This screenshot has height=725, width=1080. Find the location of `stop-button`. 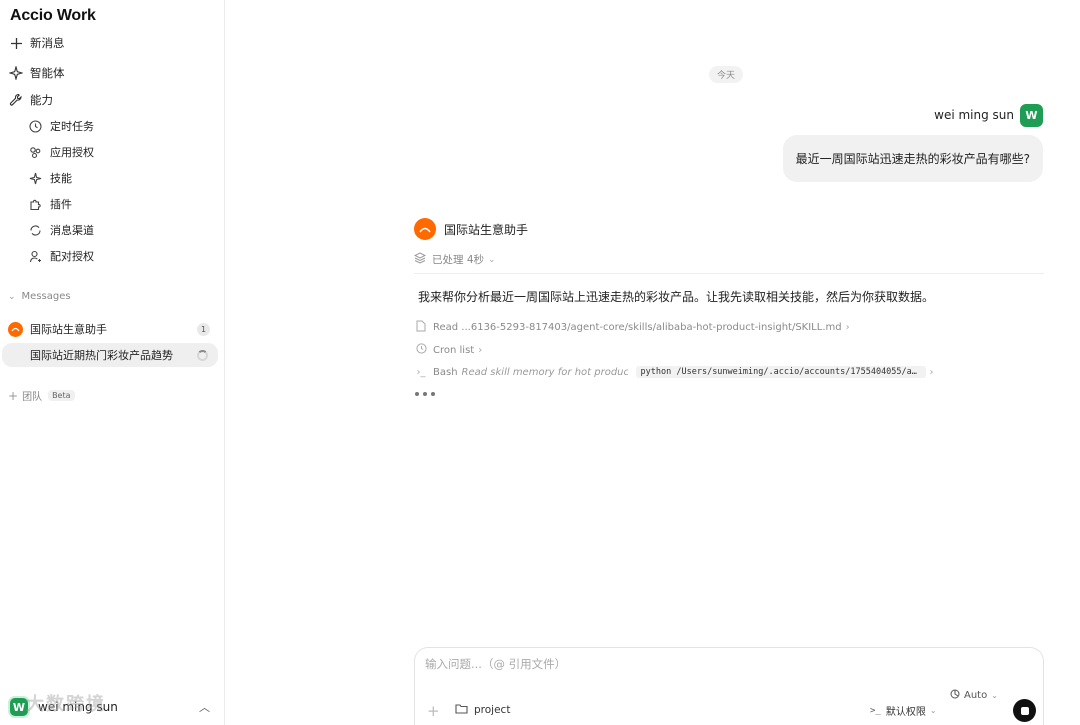

stop-button is located at coordinates (1024, 710).